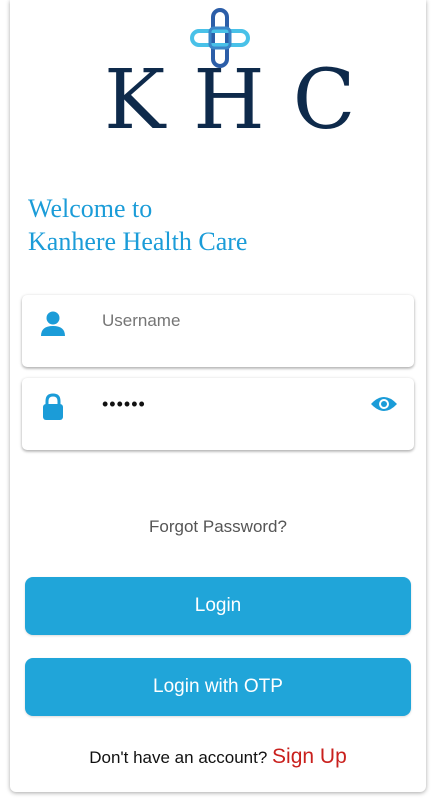  What do you see at coordinates (218, 606) in the screenshot?
I see `login-button: Login` at bounding box center [218, 606].